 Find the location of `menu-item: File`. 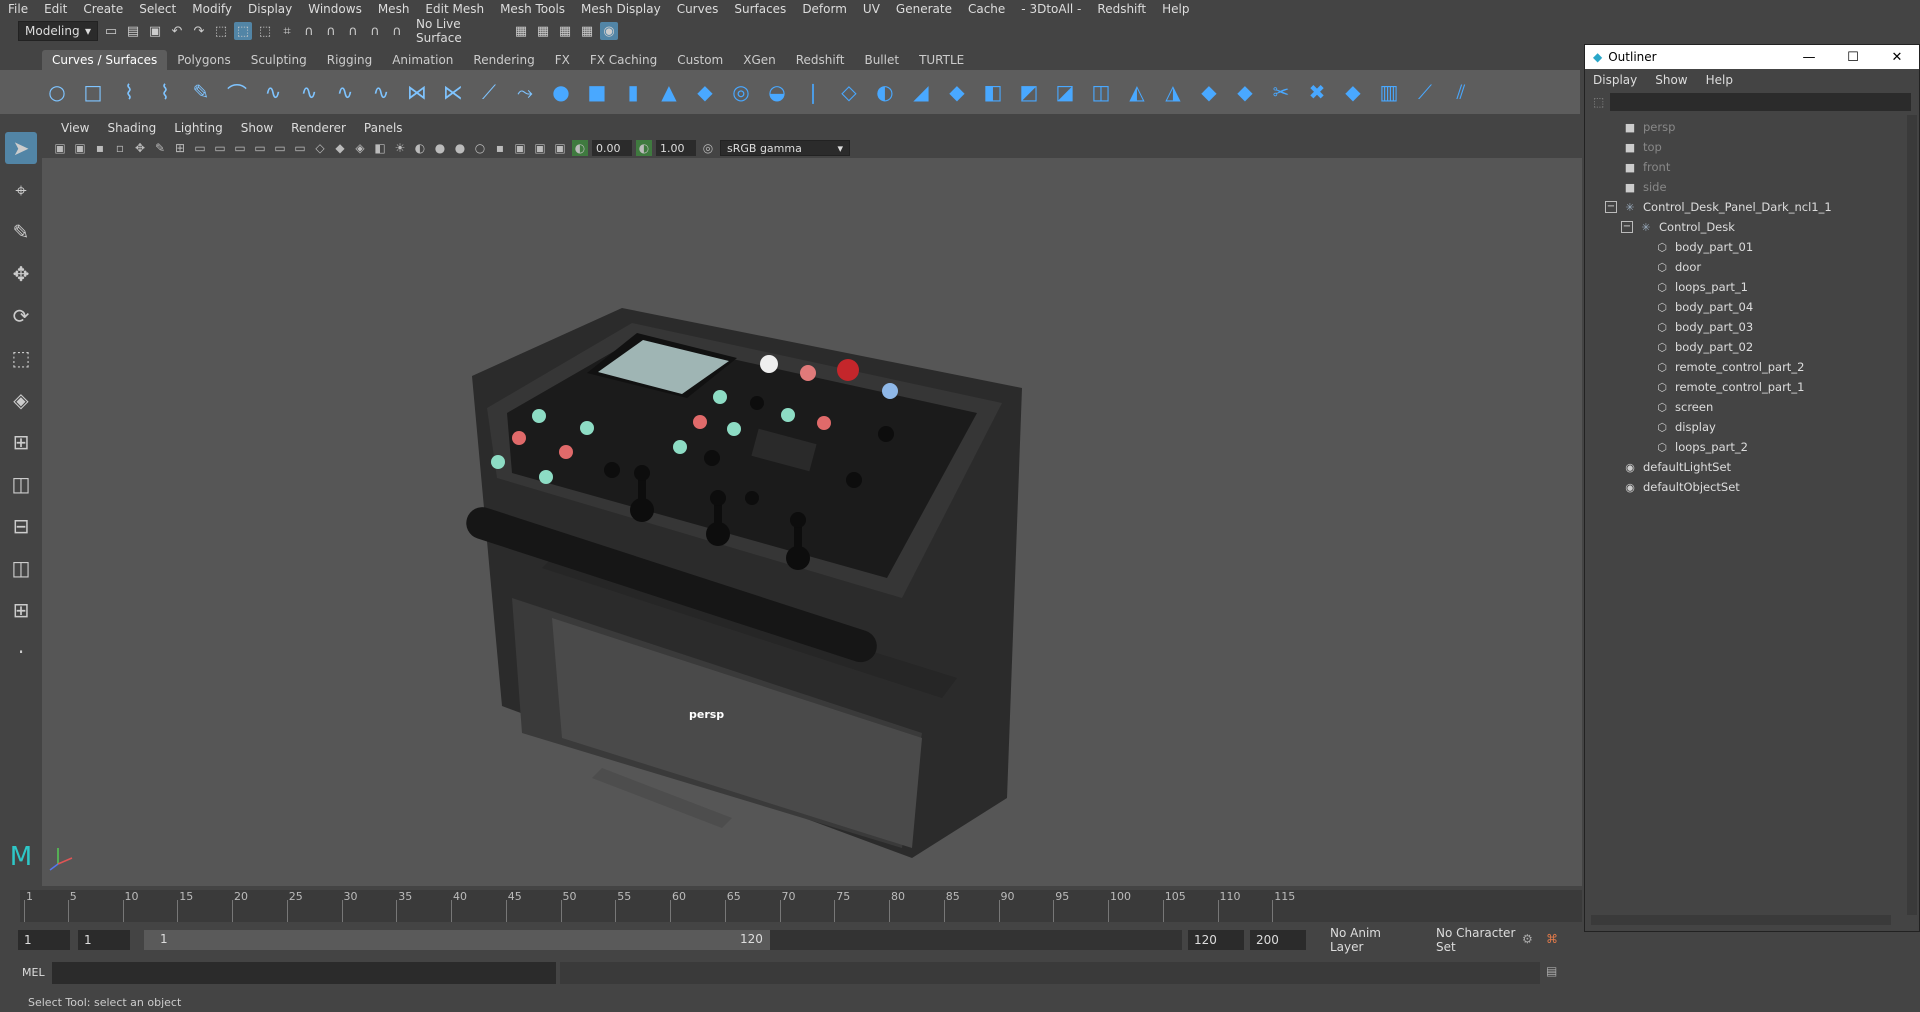

menu-item: File is located at coordinates (18, 9).